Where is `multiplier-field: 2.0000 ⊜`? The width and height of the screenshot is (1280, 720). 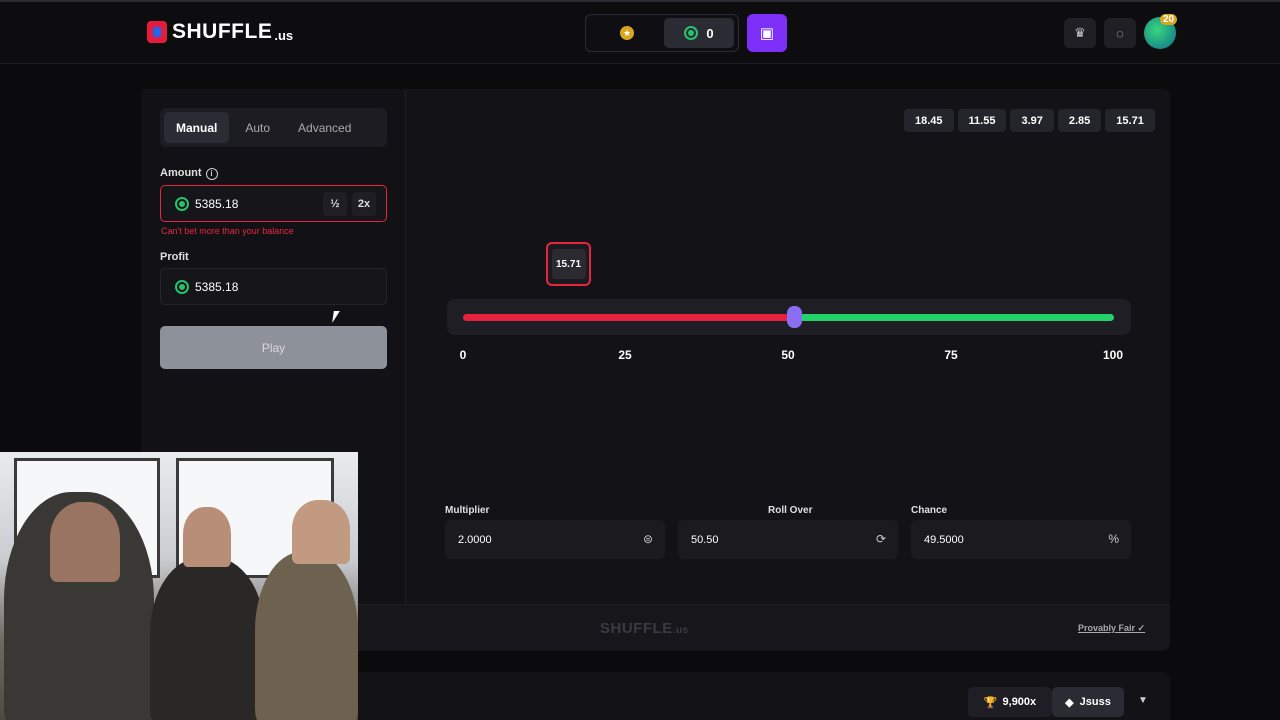 multiplier-field: 2.0000 ⊜ is located at coordinates (555, 539).